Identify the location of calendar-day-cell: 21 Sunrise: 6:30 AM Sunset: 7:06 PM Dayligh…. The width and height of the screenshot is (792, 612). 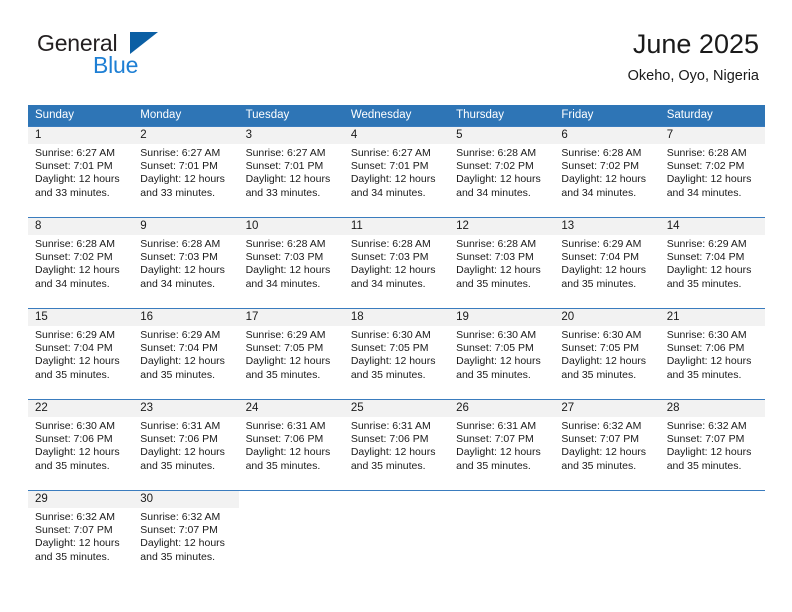
(712, 354).